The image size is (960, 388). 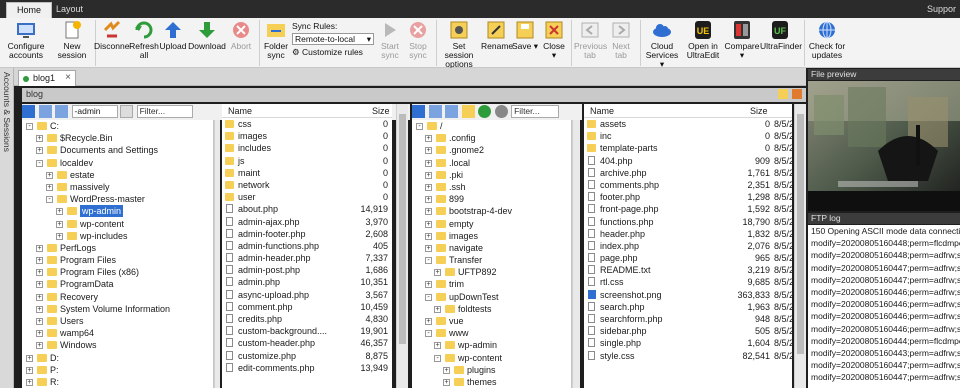 What do you see at coordinates (688, 270) in the screenshot?
I see `file-row: README.txt 3,219 8/5/2` at bounding box center [688, 270].